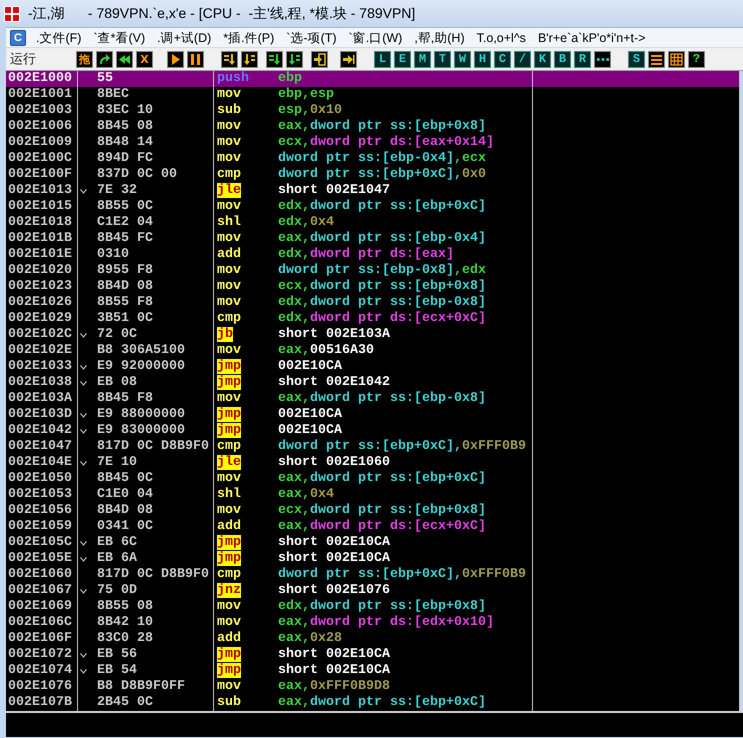 The image size is (743, 738). I want to click on help-button: ?, so click(696, 59).